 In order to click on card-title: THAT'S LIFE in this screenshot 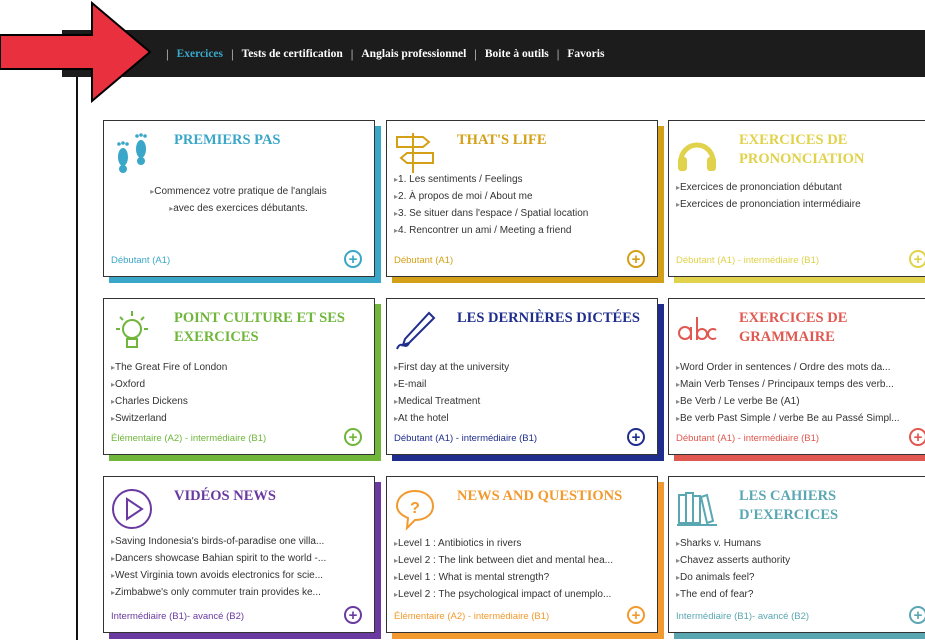, I will do `click(552, 140)`.